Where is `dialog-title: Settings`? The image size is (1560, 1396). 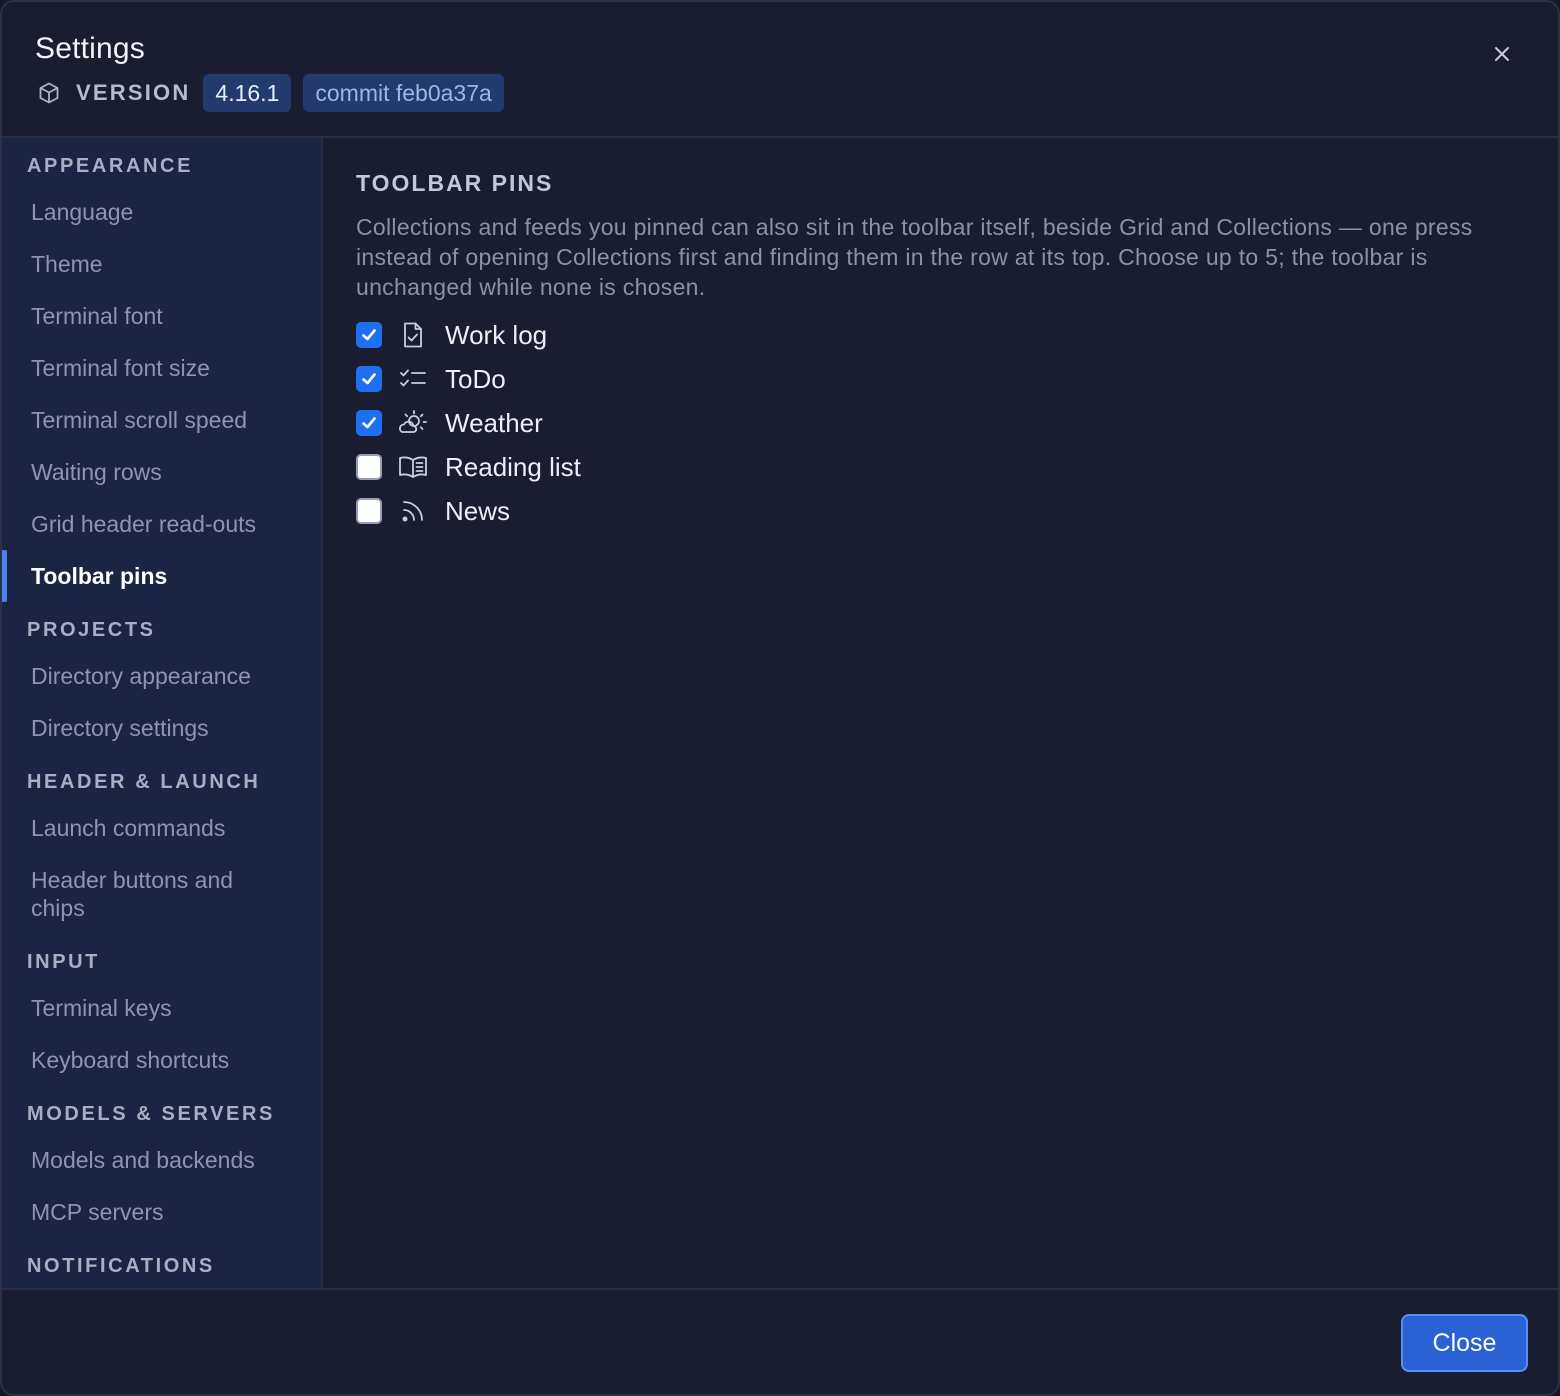 dialog-title: Settings is located at coordinates (90, 48).